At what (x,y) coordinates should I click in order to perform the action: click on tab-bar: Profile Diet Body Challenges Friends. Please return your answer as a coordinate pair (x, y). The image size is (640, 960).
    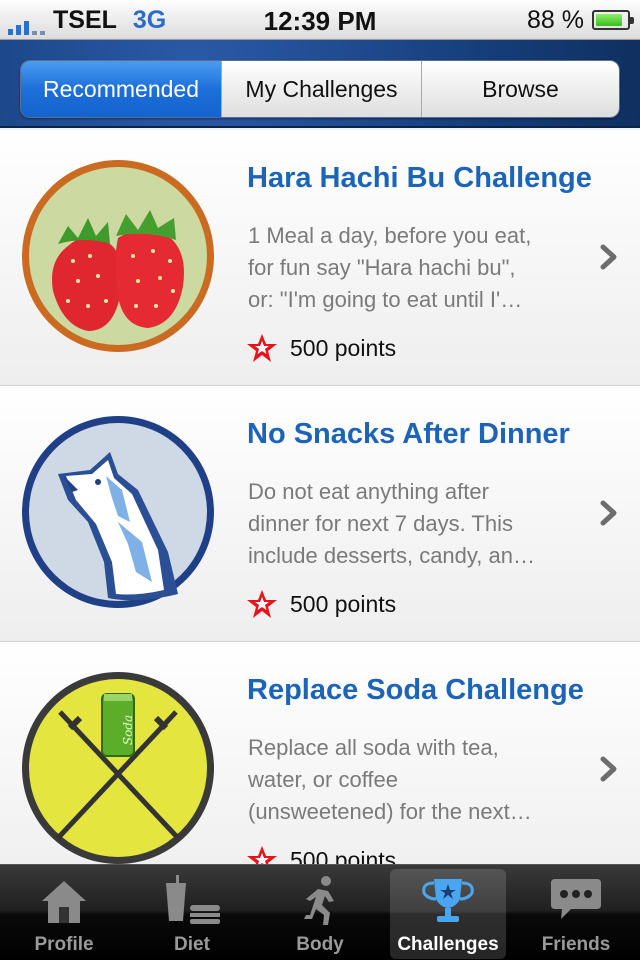
    Looking at the image, I should click on (320, 912).